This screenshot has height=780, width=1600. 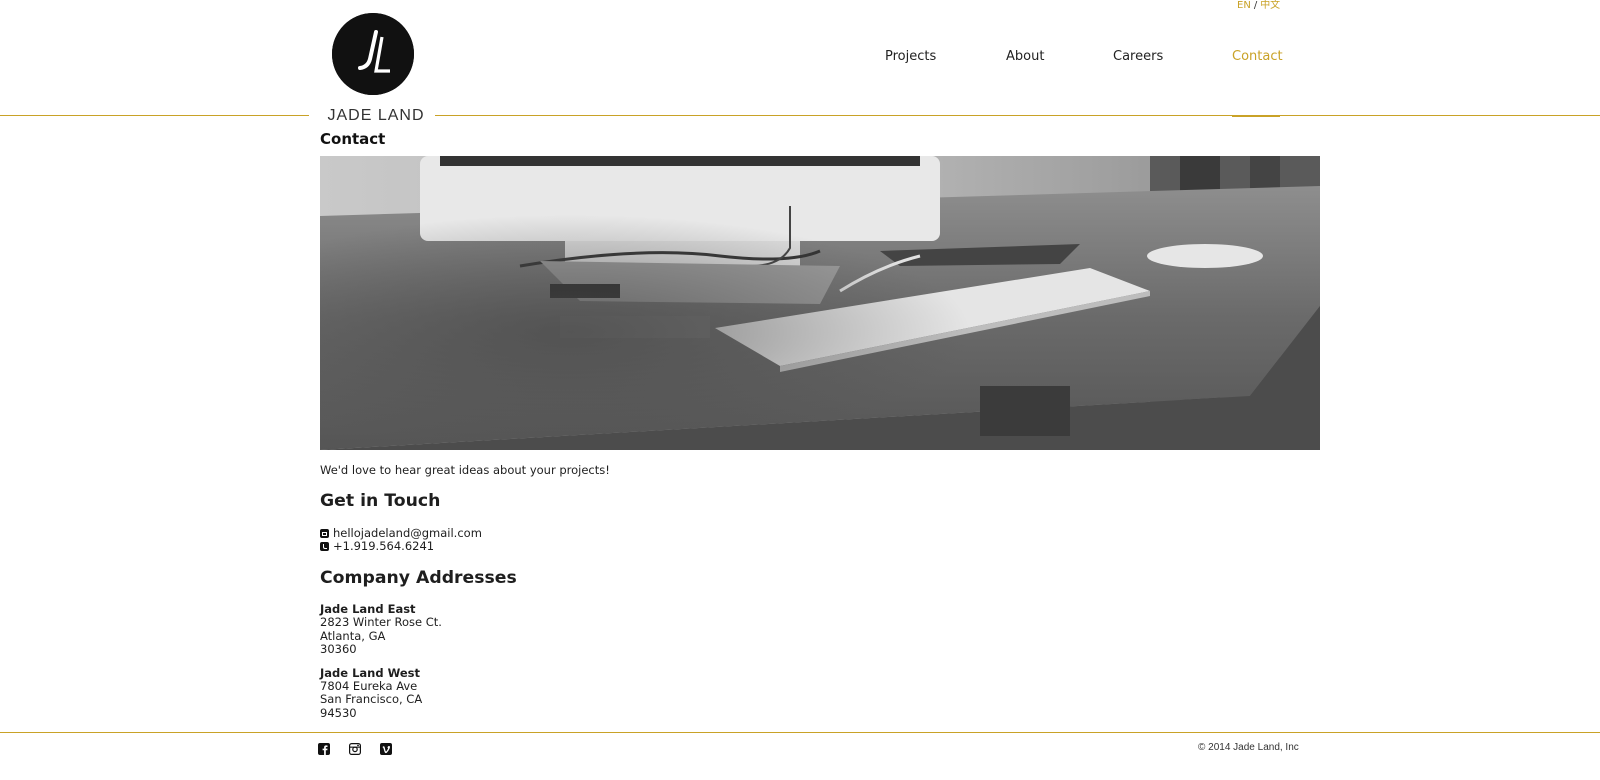 What do you see at coordinates (324, 547) in the screenshot?
I see `phone-icon` at bounding box center [324, 547].